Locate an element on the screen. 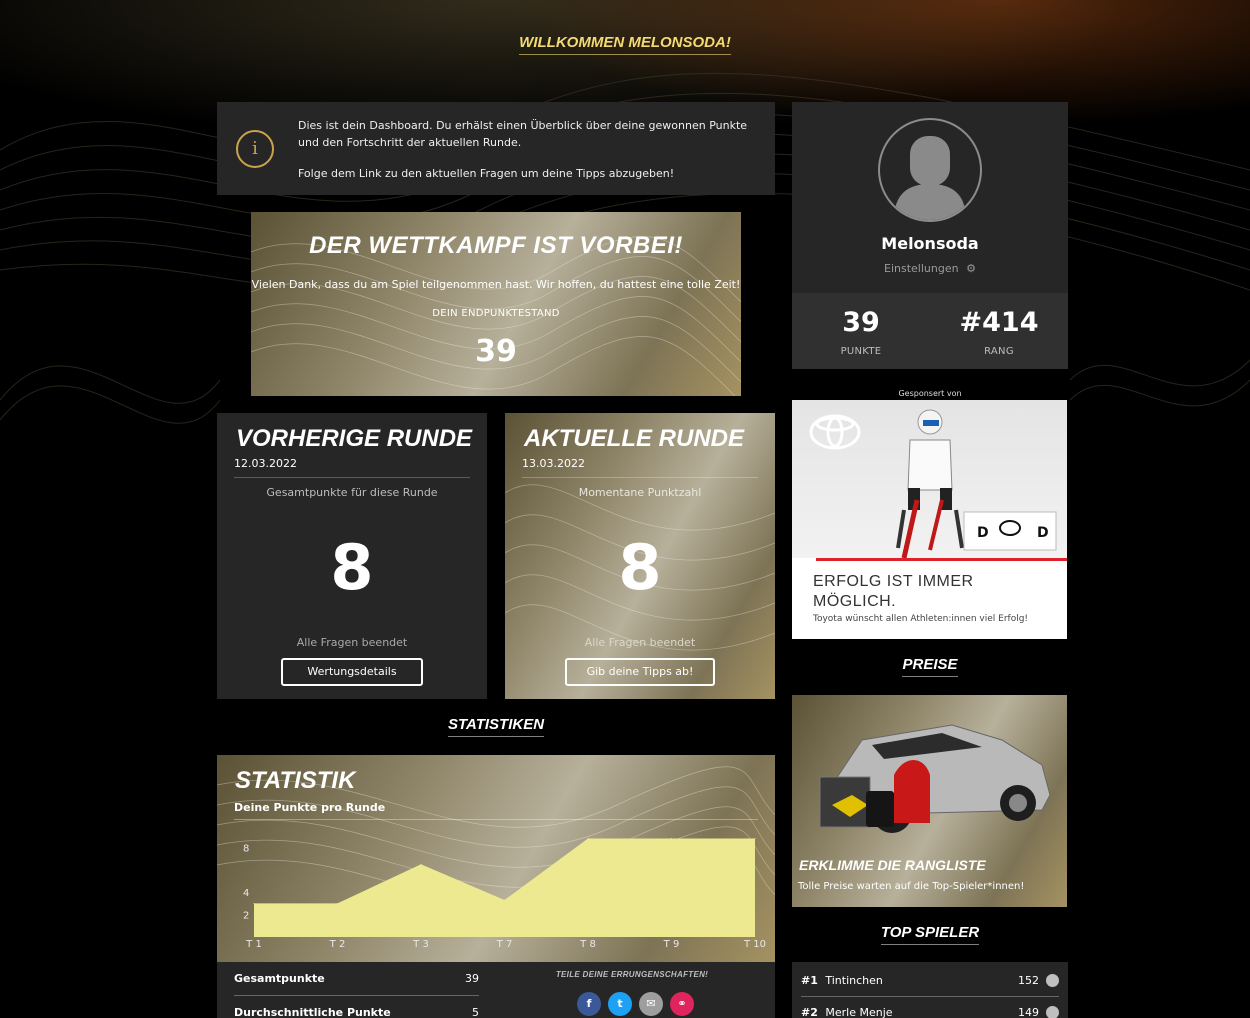 The width and height of the screenshot is (1250, 1018). x-tick-label: T 7 is located at coordinates (504, 944).